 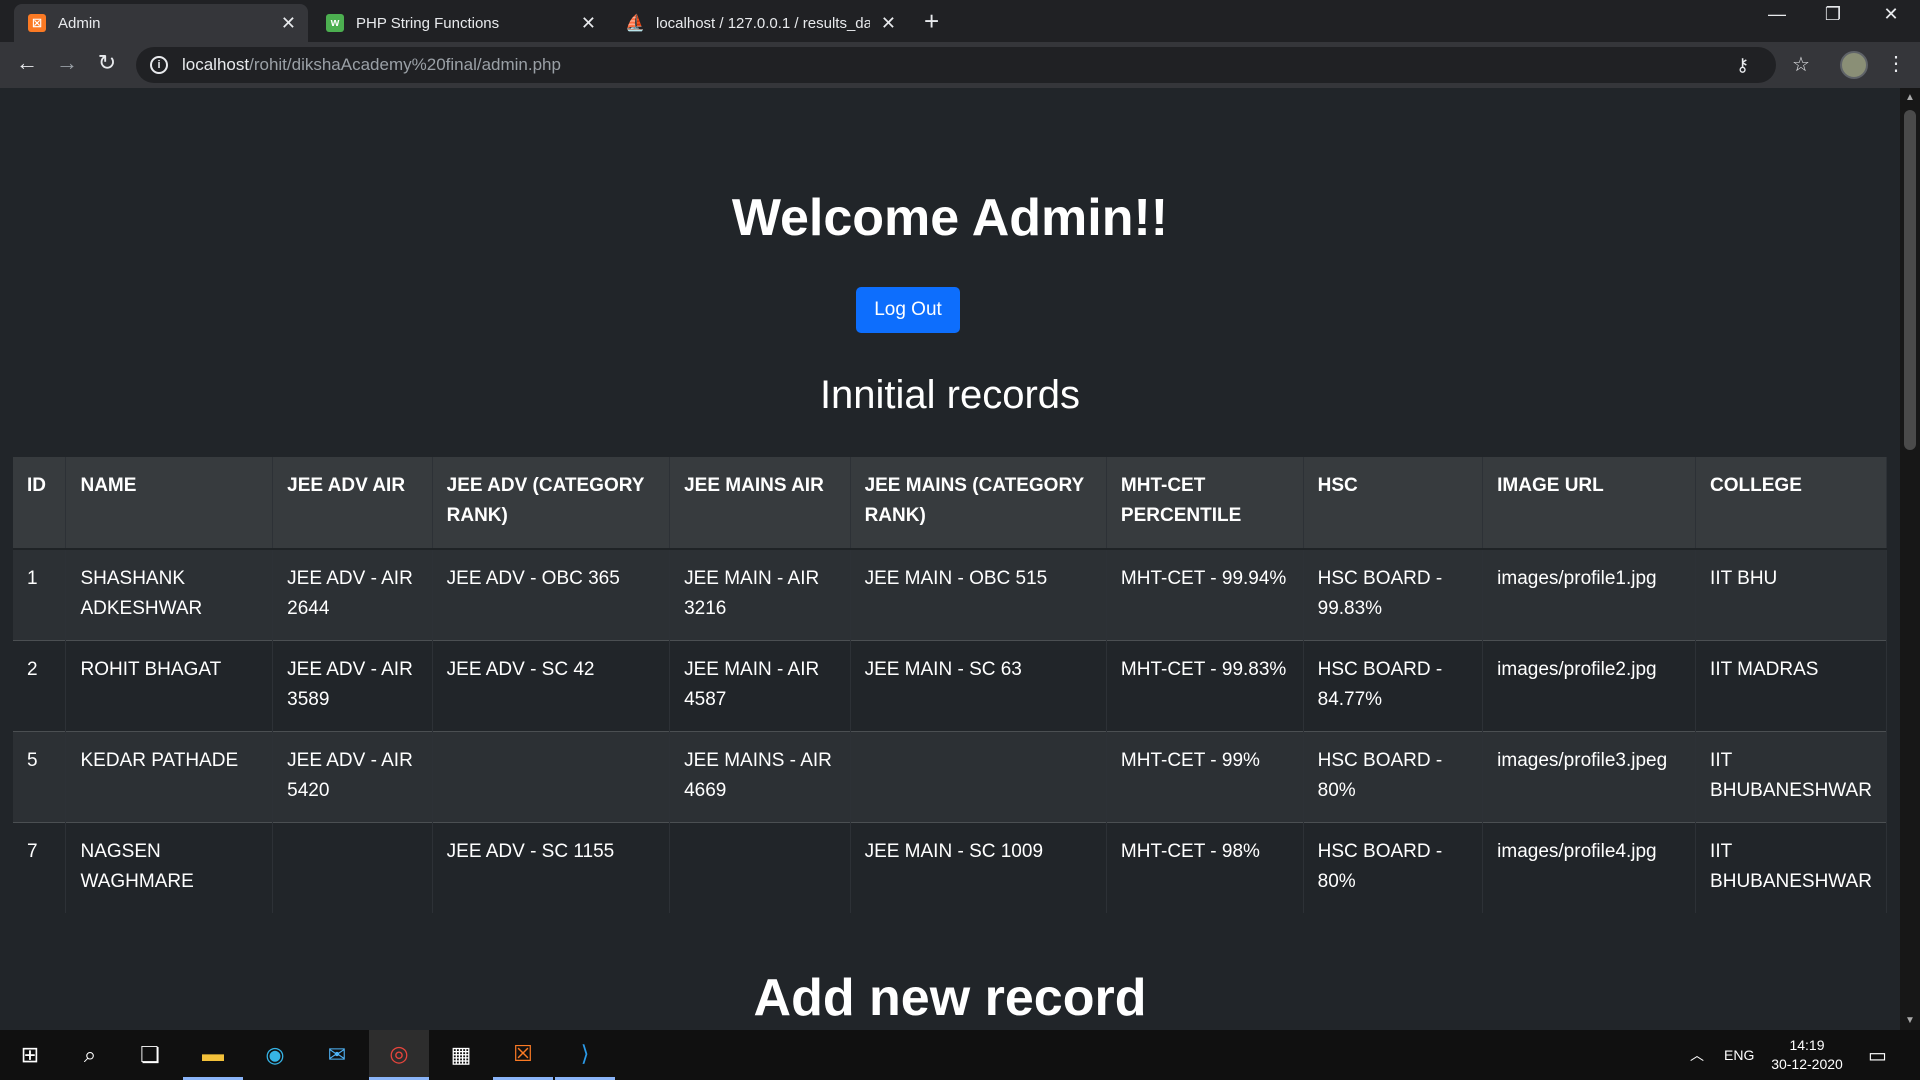 I want to click on cell-jee-adv-category: JEE ADV - OBC 365, so click(x=551, y=594).